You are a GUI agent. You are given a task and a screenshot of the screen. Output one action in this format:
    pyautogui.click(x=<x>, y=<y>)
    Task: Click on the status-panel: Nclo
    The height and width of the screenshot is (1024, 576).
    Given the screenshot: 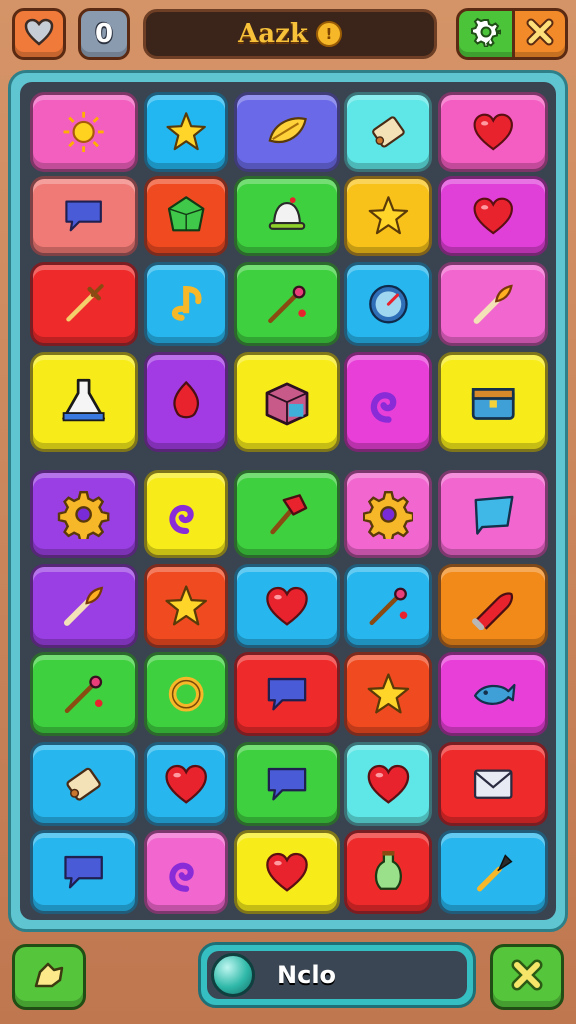 What is the action you would take?
    pyautogui.click(x=337, y=975)
    